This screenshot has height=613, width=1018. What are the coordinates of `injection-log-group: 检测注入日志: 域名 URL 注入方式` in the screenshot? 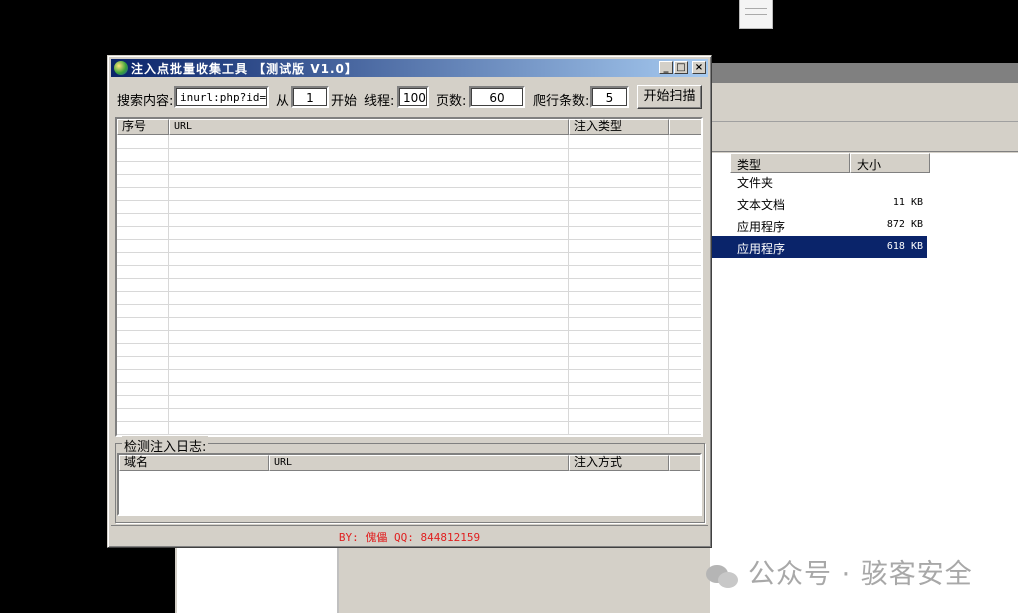 It's located at (410, 479).